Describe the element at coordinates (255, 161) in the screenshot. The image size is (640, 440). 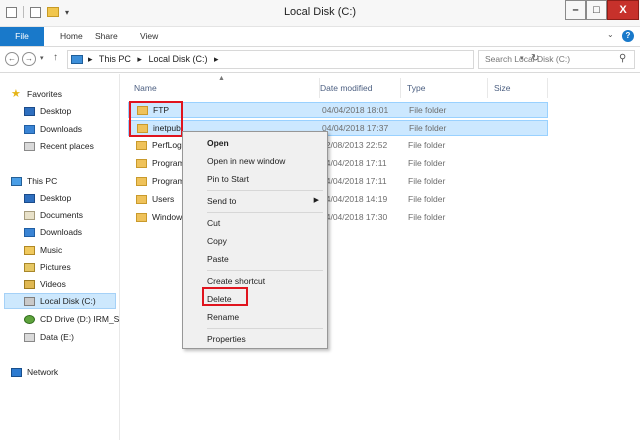
I see `menu-item-open-new-window: Open in new window` at that location.